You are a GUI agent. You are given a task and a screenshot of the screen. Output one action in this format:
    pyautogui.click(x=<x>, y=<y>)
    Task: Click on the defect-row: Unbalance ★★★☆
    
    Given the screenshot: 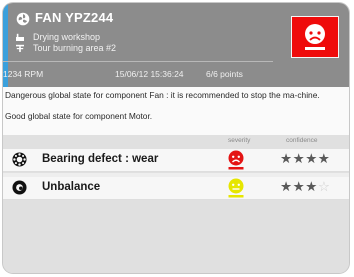 What is the action you would take?
    pyautogui.click(x=176, y=188)
    